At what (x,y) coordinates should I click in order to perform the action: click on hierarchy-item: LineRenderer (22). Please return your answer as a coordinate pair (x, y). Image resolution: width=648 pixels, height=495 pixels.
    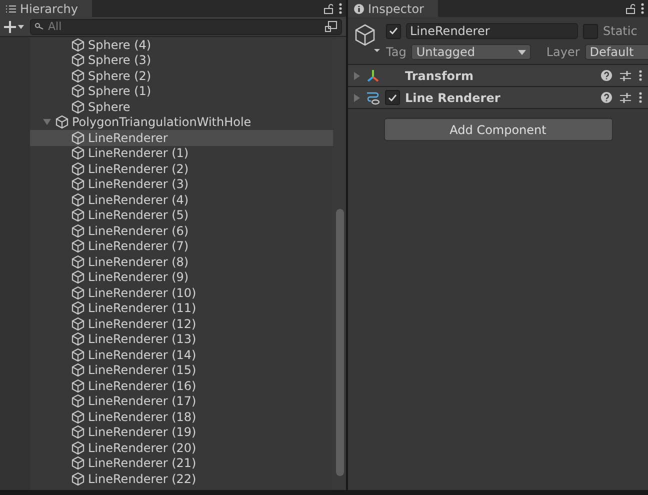
    Looking at the image, I should click on (181, 478).